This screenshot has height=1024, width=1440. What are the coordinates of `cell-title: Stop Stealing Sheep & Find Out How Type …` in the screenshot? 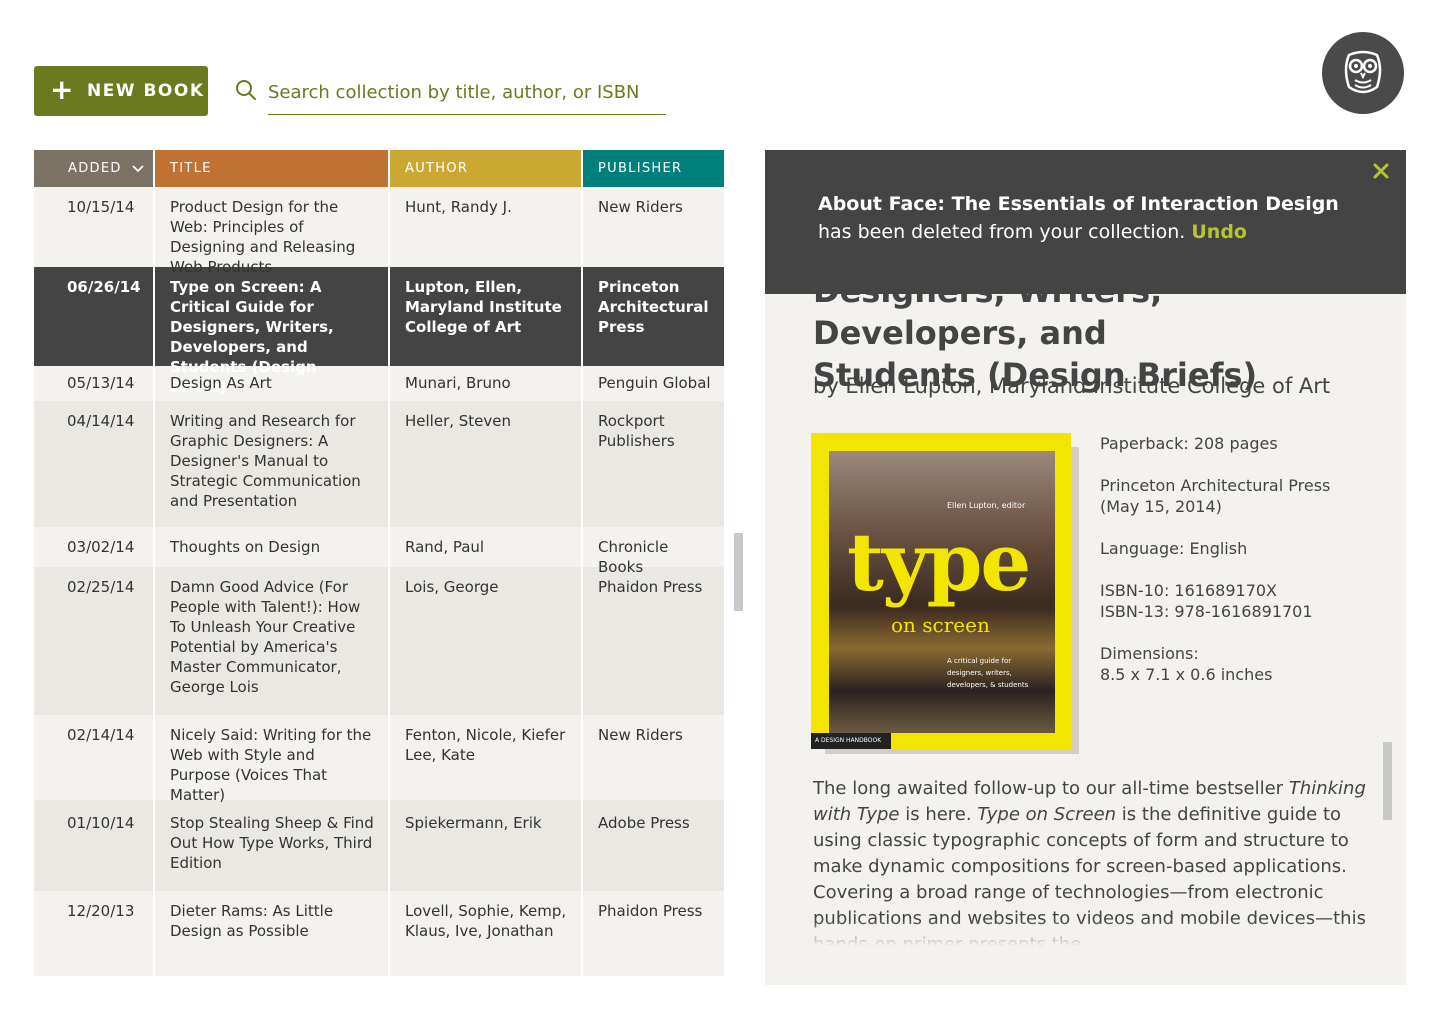 It's located at (272, 845).